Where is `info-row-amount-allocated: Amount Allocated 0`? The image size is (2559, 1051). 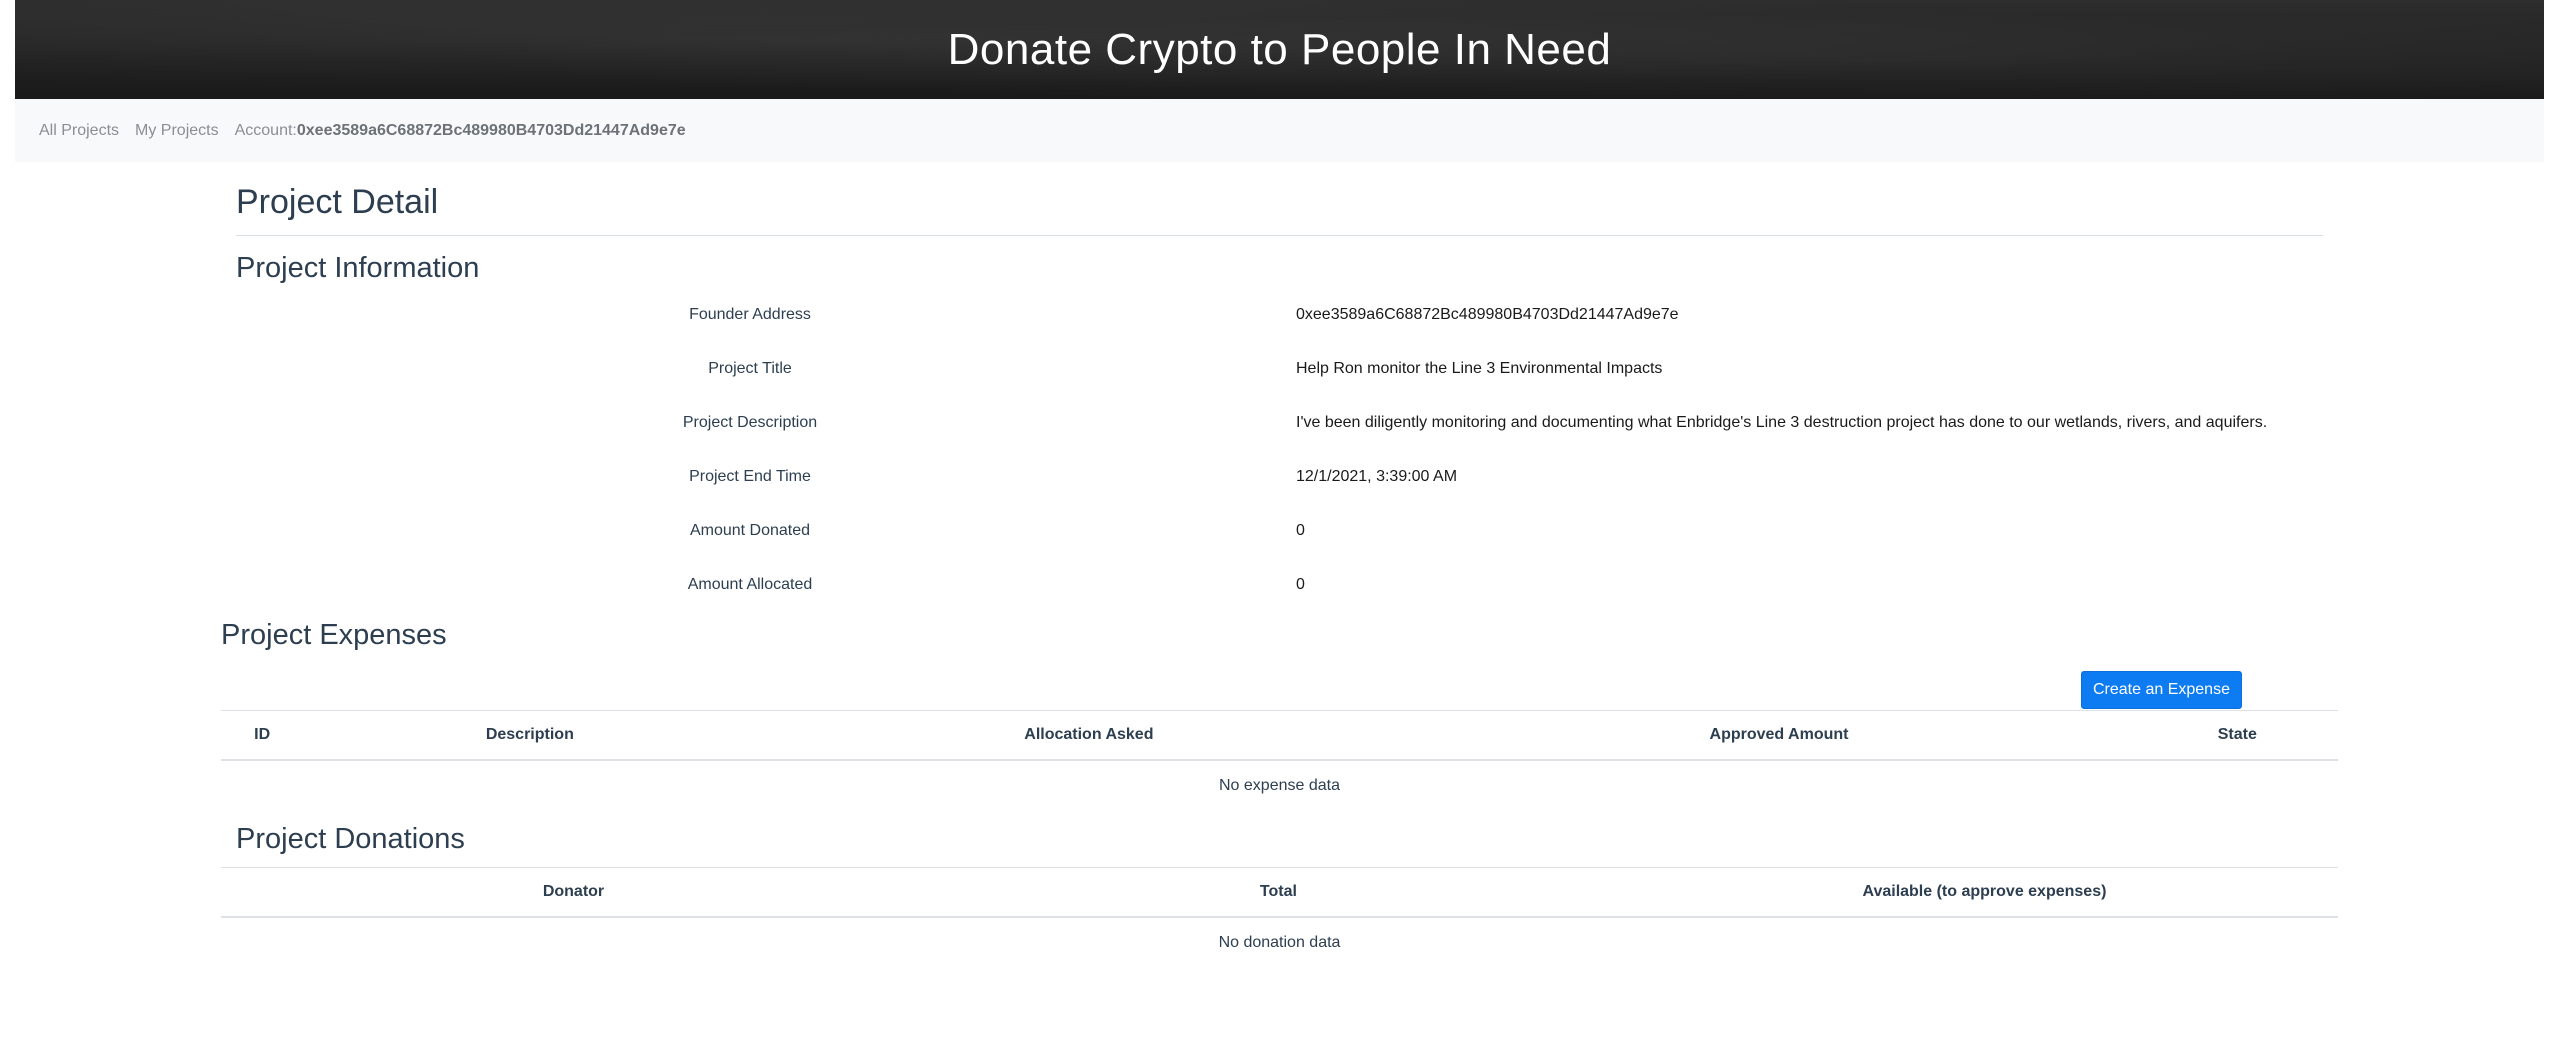
info-row-amount-allocated: Amount Allocated 0 is located at coordinates (1279, 591).